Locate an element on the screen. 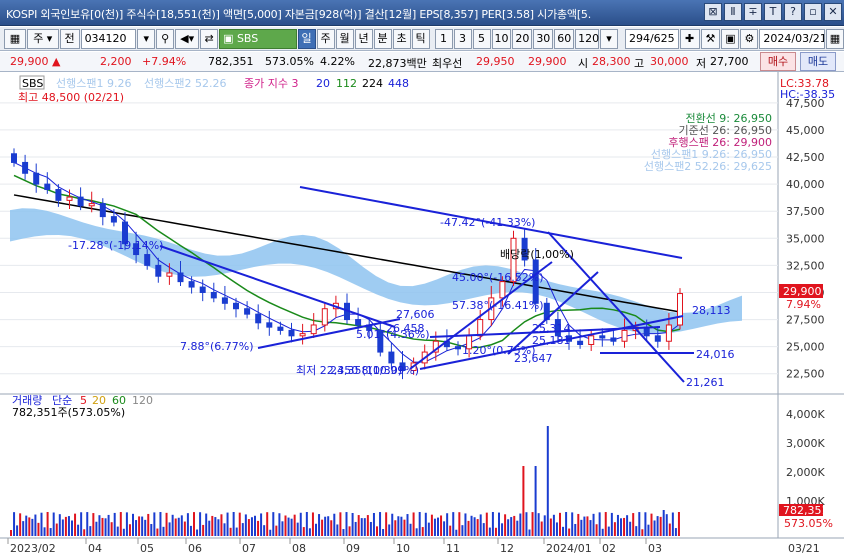  text-icon: T is located at coordinates (773, 12).